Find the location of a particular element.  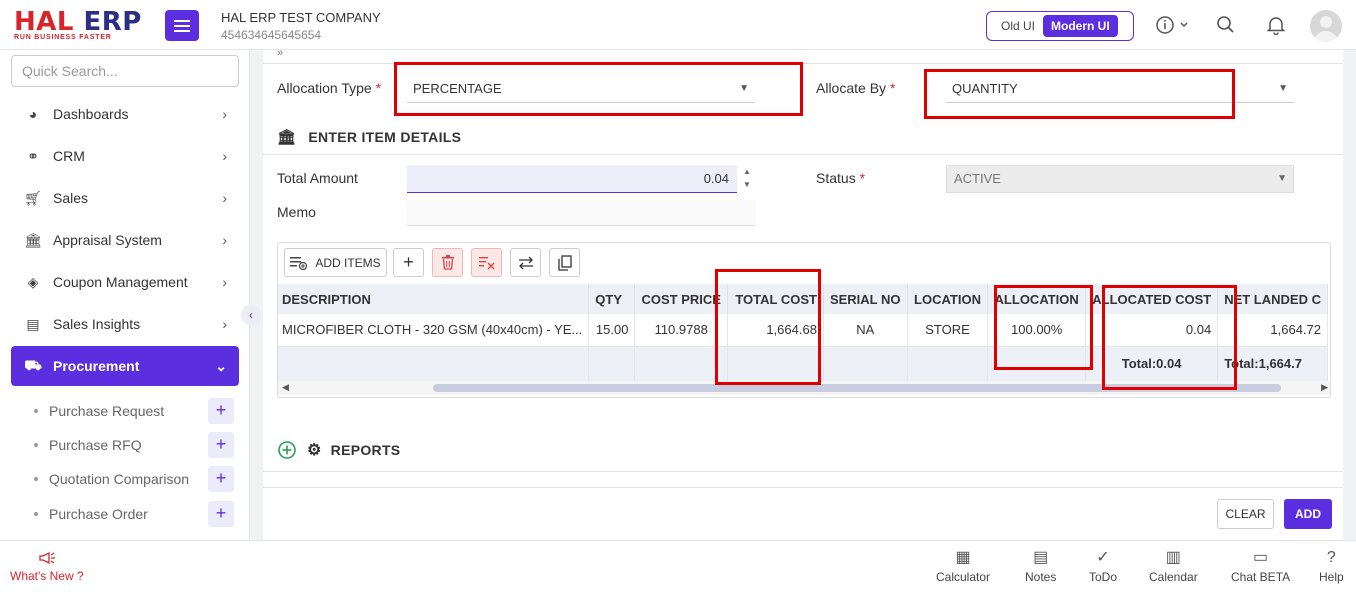

calendar-button: ▥ Calendar is located at coordinates (1173, 566).